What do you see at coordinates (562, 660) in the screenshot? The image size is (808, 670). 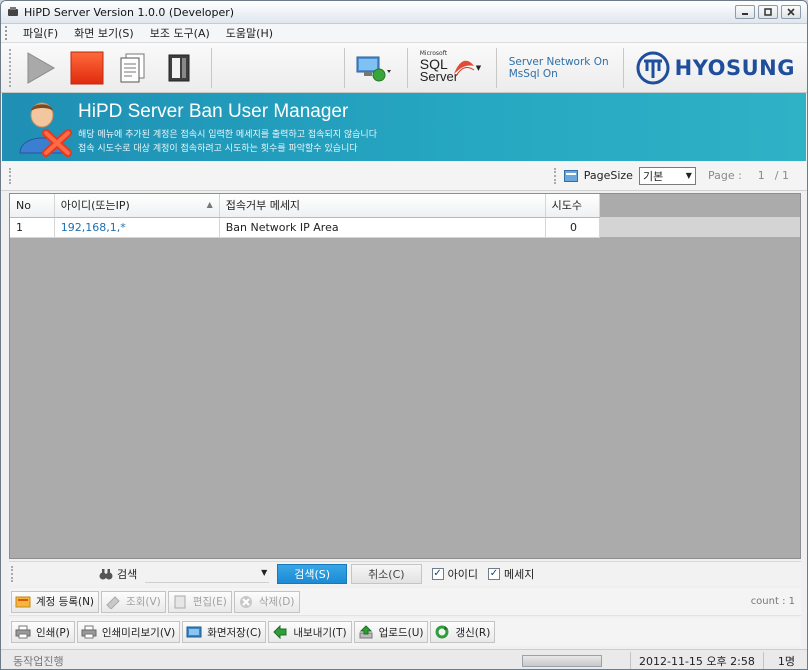 I see `progress-bar` at bounding box center [562, 660].